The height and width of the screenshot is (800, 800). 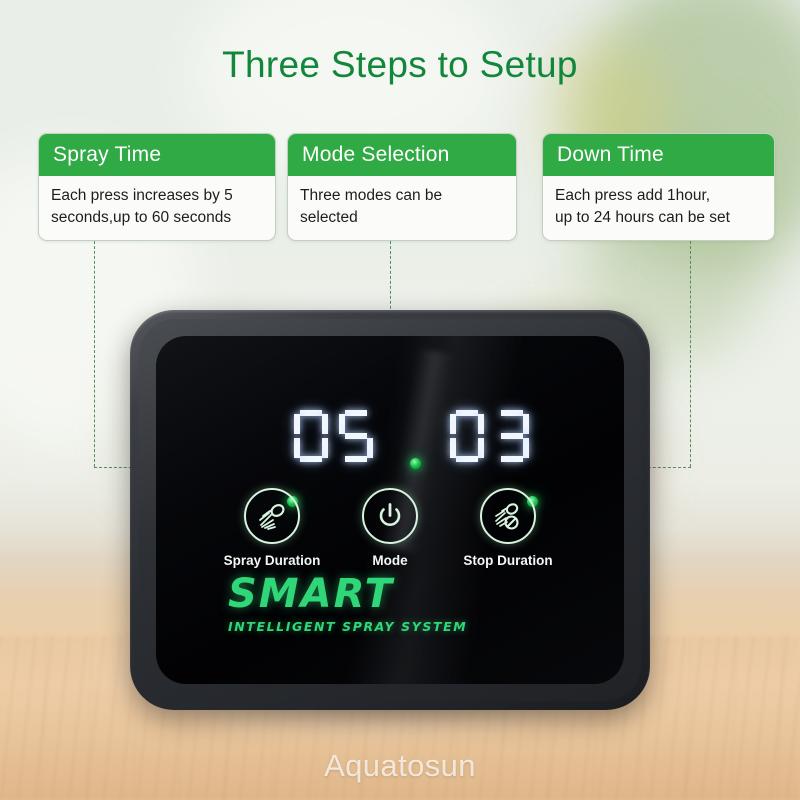 I want to click on stop-duration-button: Stop Duration, so click(x=508, y=528).